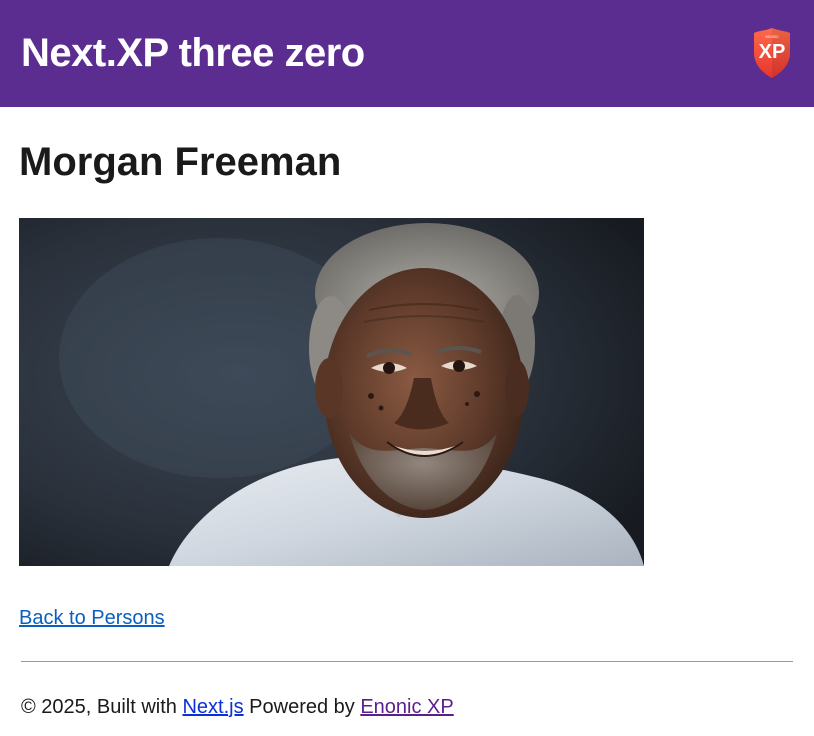  Describe the element at coordinates (407, 53) in the screenshot. I see `site-header: Next.XP three zero enonic XP` at that location.